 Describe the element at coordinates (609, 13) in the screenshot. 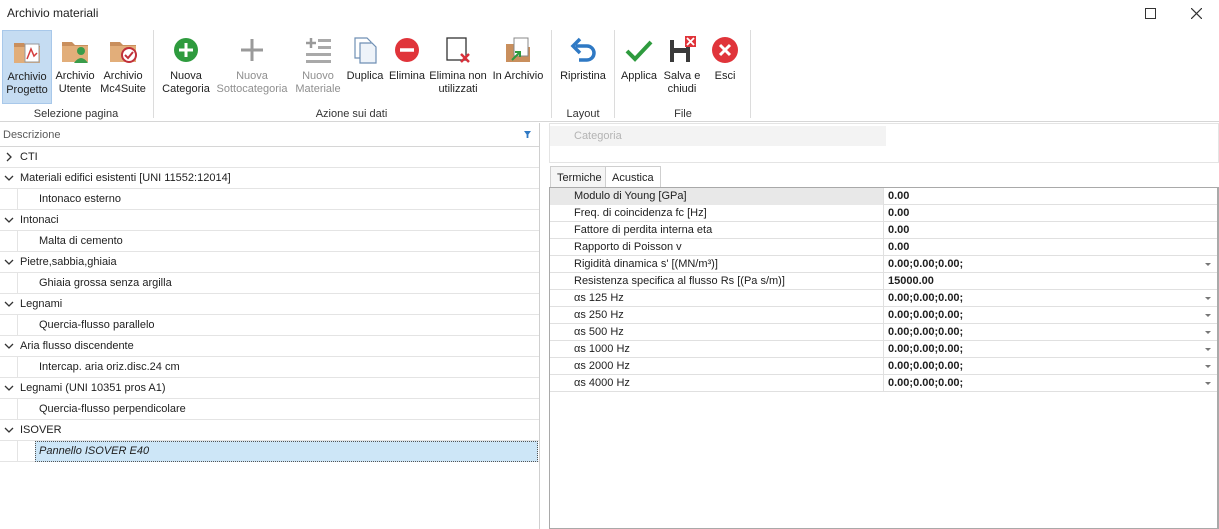

I see `title-bar: Archivio materiali` at that location.